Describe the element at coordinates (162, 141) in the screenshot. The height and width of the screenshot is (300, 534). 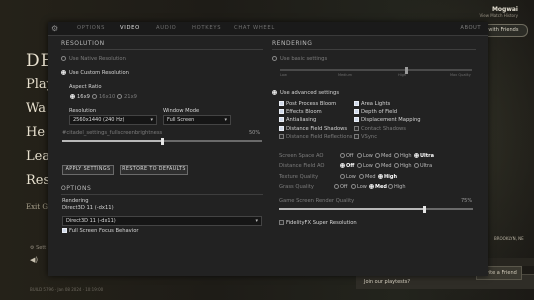
I see `brightness-slider-handle` at that location.